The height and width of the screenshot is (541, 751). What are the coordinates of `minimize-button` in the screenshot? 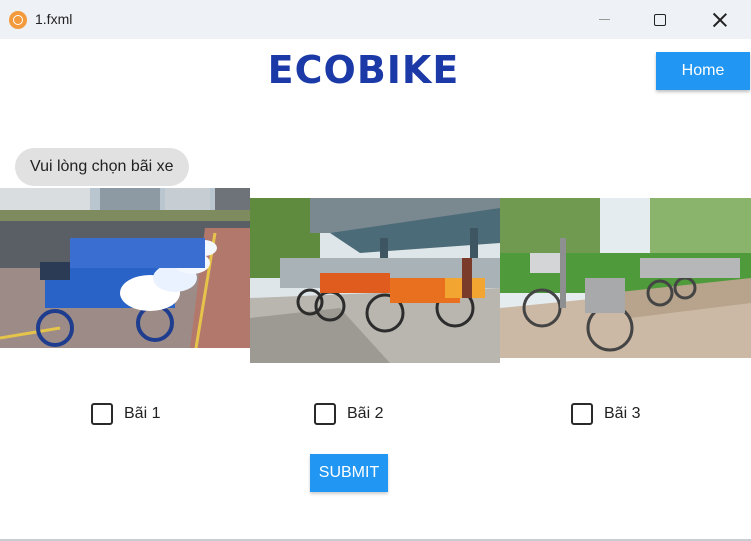 It's located at (604, 19).